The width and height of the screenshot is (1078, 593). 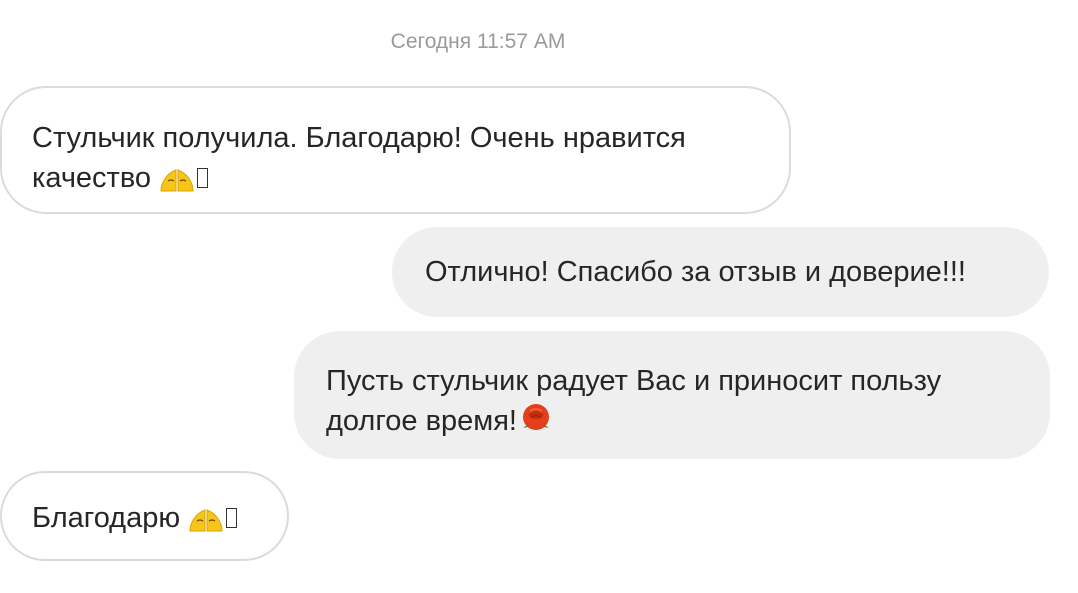 I want to click on timestamp: Сегодня 11:57 AM, so click(x=478, y=41).